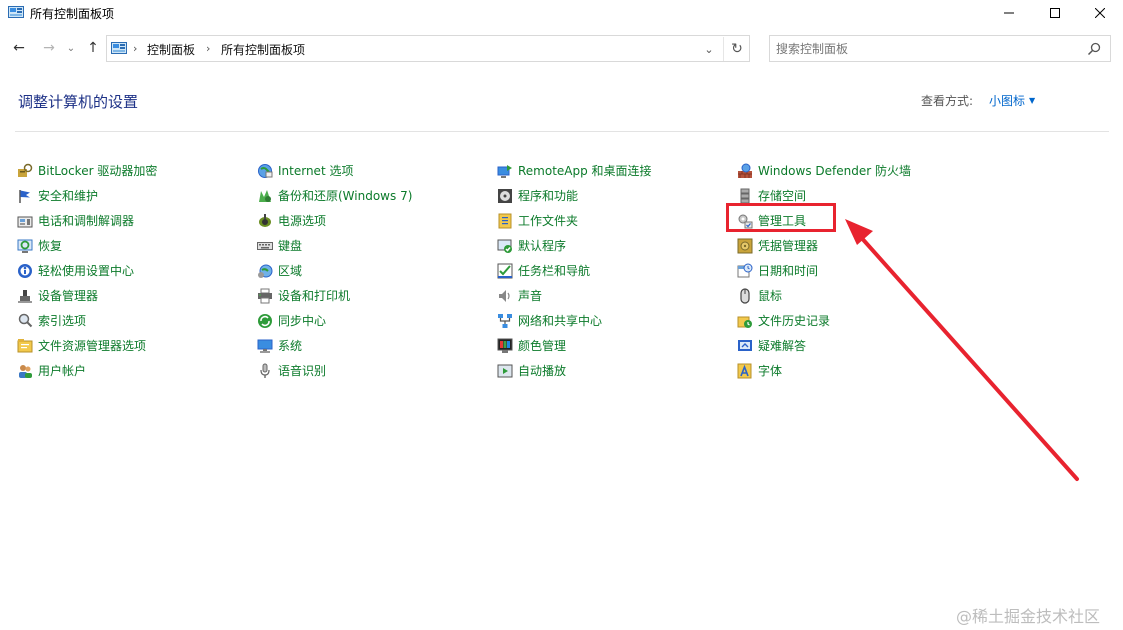 The width and height of the screenshot is (1123, 630). I want to click on item-file-history: 文件历史记录, so click(824, 320).